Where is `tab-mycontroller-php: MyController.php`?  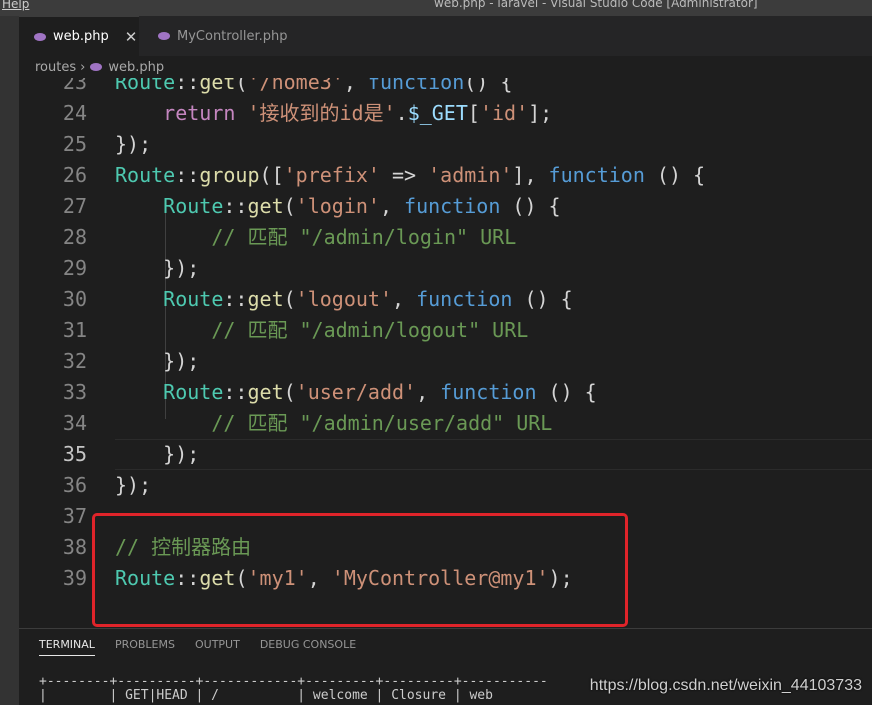
tab-mycontroller-php: MyController.php is located at coordinates (223, 36).